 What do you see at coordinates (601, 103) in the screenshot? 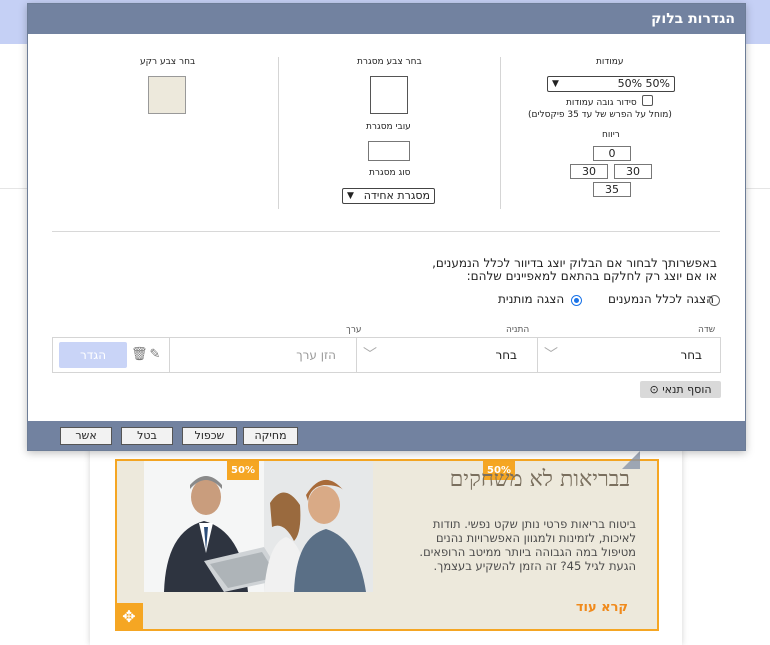
I see `uniform-height-label: סידור גובה עמודות` at bounding box center [601, 103].